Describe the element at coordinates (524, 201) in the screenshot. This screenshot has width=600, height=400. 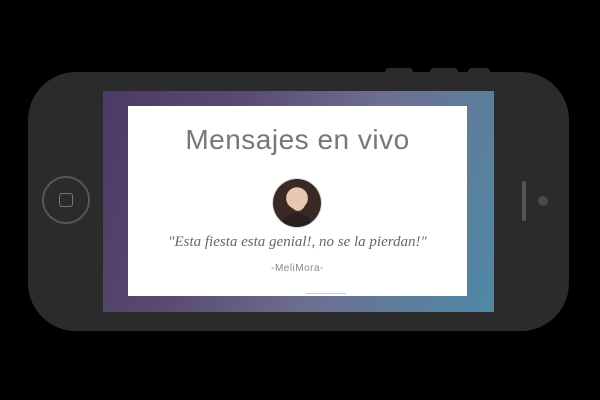
I see `phone-speaker` at that location.